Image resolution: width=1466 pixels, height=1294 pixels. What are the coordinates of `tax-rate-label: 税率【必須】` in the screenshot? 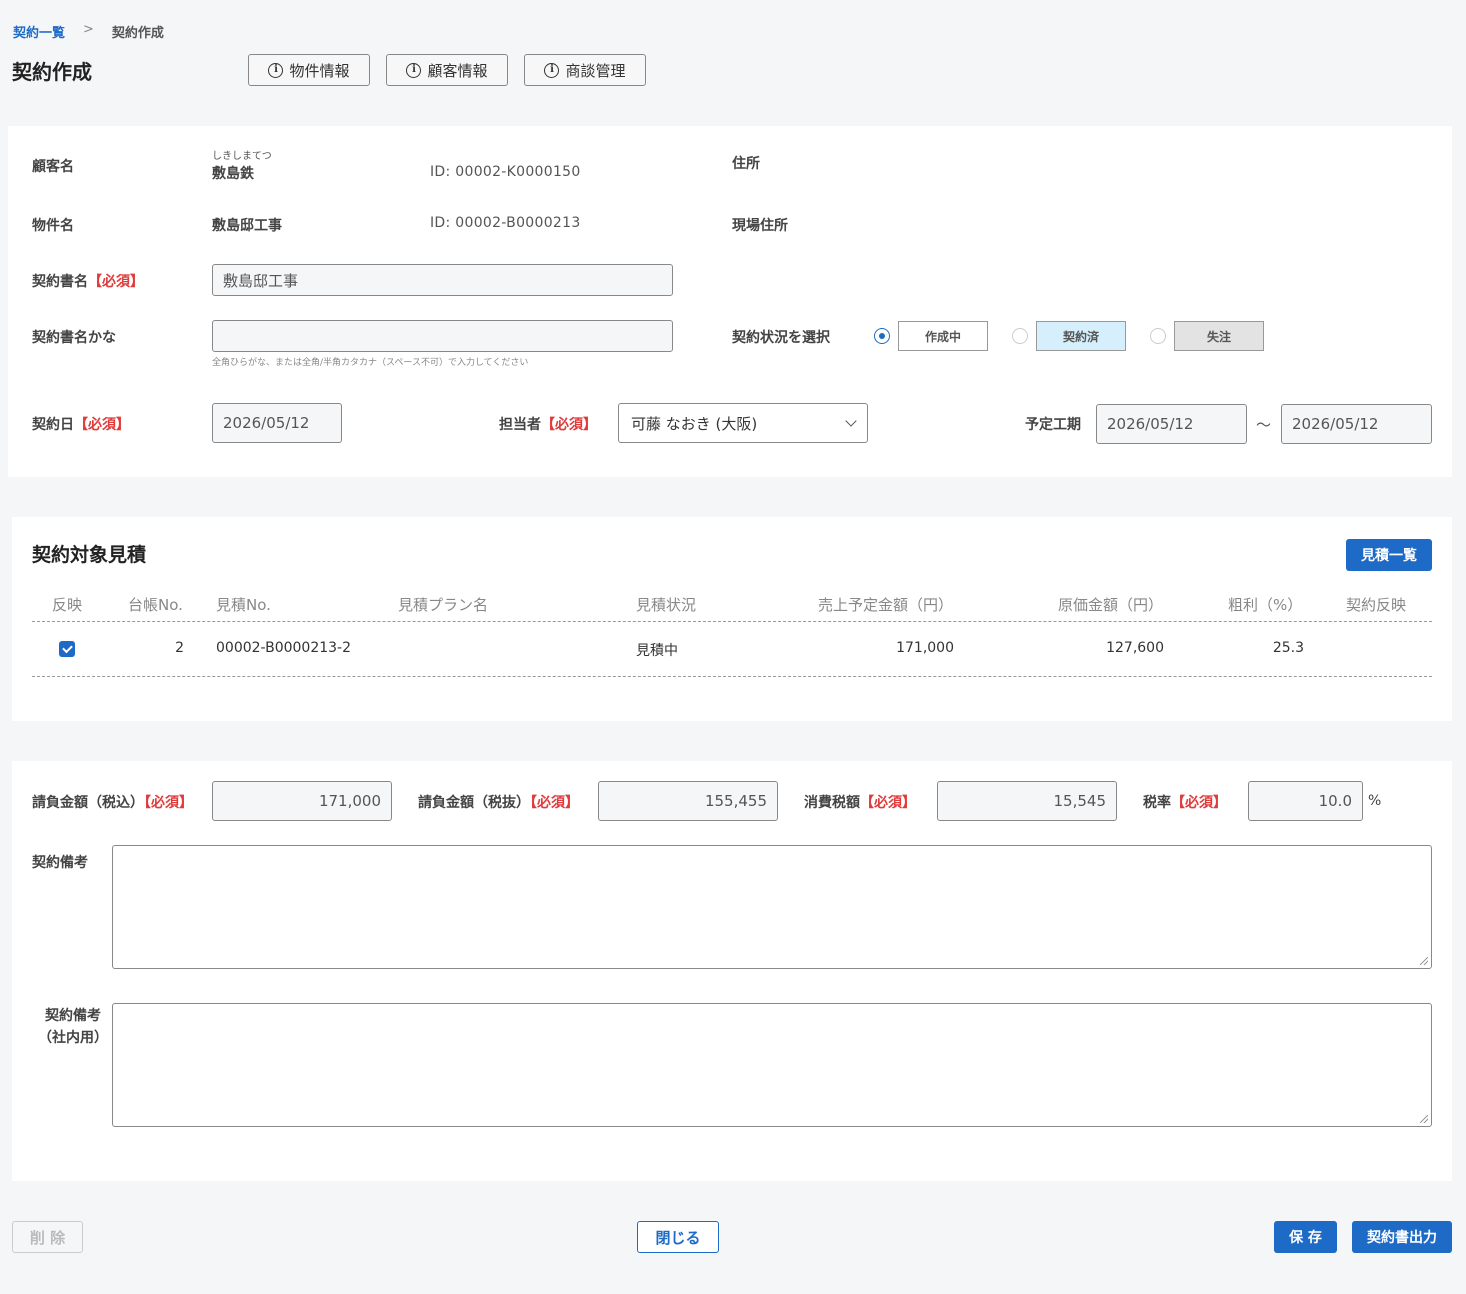 It's located at (1185, 803).